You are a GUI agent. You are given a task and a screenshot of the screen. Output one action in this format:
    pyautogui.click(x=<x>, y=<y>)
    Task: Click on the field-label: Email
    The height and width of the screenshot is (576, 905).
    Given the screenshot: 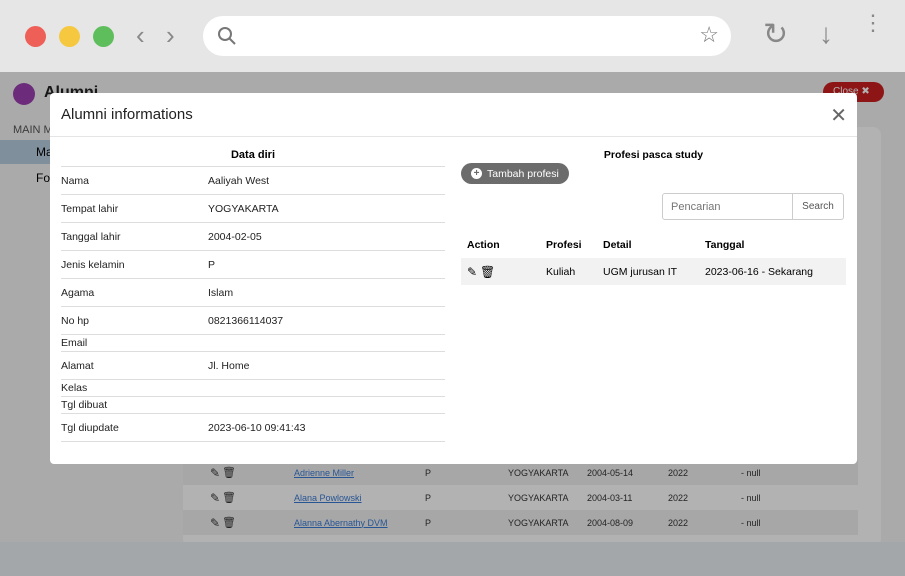 What is the action you would take?
    pyautogui.click(x=74, y=343)
    